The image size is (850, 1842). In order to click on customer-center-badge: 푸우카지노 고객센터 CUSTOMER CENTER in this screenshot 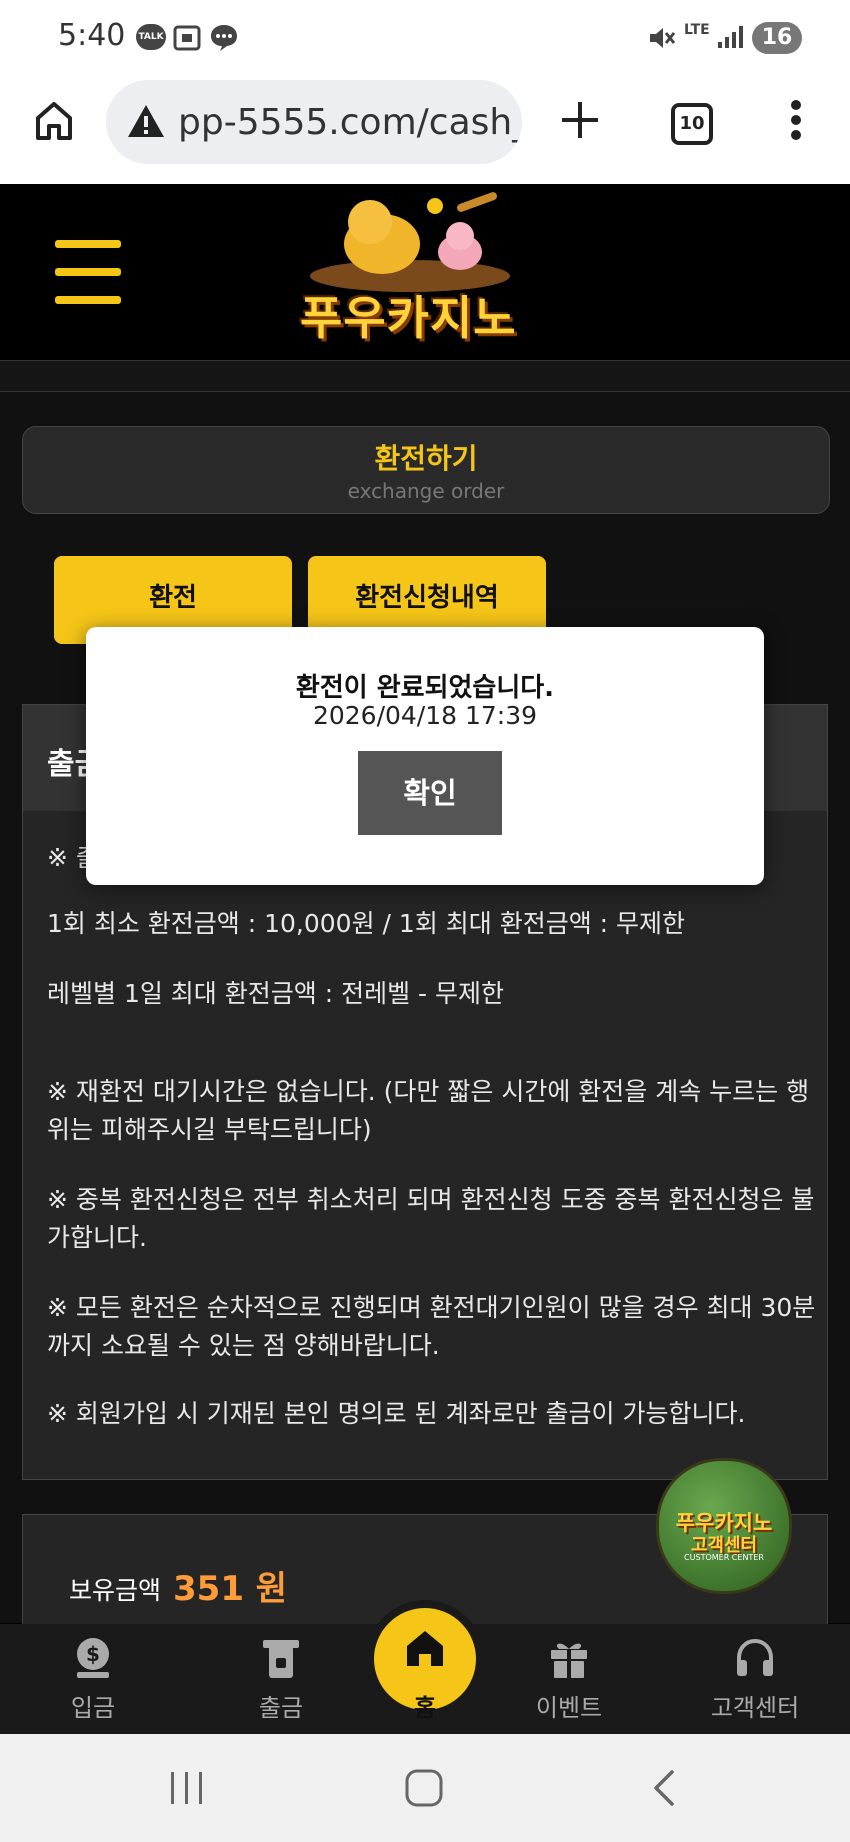, I will do `click(724, 1526)`.